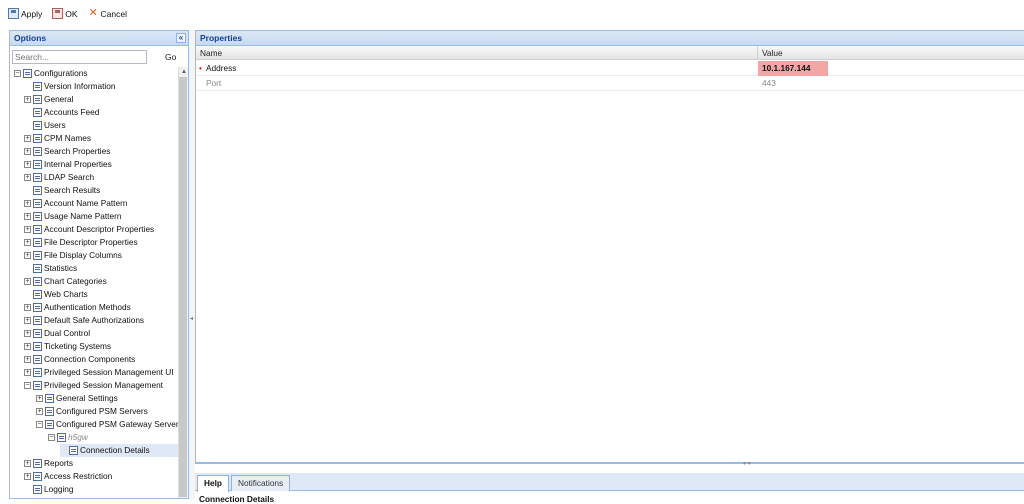  Describe the element at coordinates (62, 190) in the screenshot. I see `tree-item: Search Results` at that location.